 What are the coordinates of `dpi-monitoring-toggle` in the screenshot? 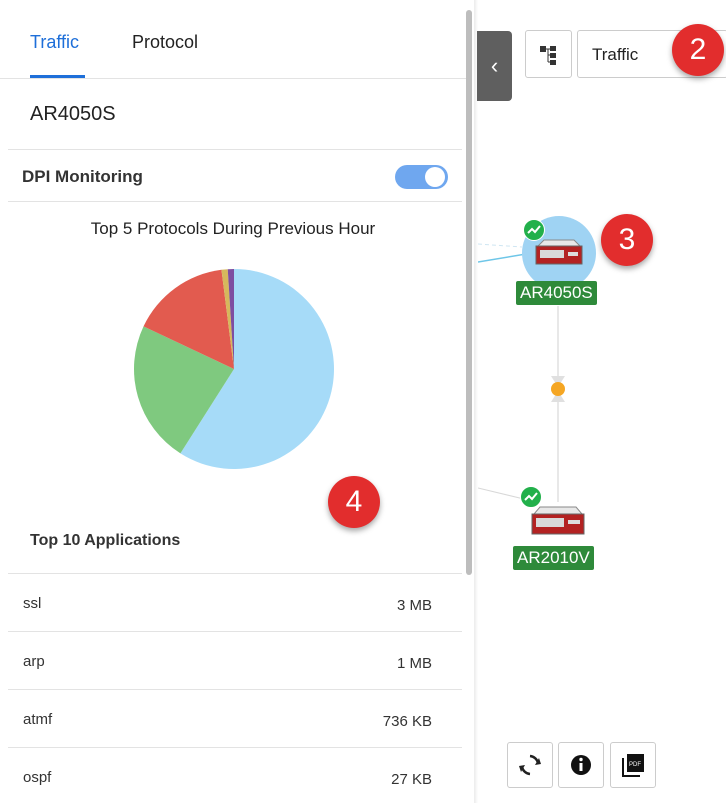 It's located at (421, 177).